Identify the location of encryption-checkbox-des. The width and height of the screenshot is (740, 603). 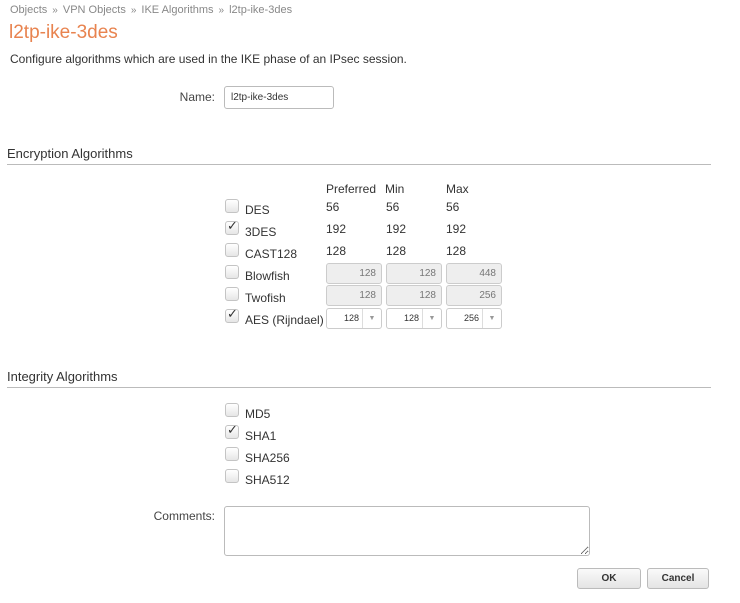
(232, 206).